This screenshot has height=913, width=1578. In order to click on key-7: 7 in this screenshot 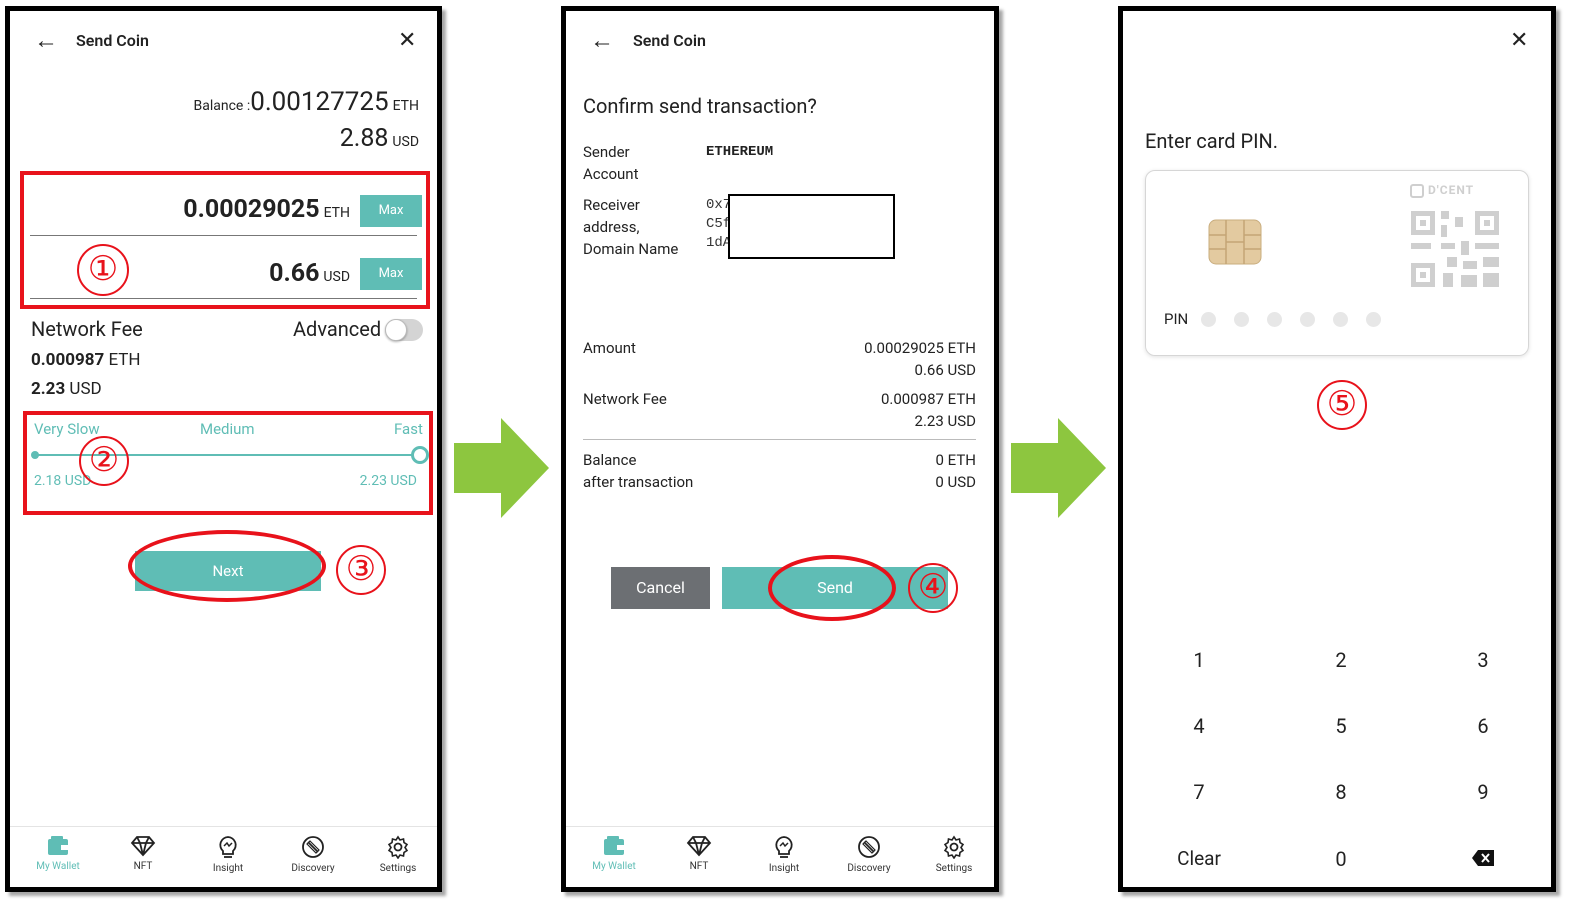, I will do `click(1199, 792)`.